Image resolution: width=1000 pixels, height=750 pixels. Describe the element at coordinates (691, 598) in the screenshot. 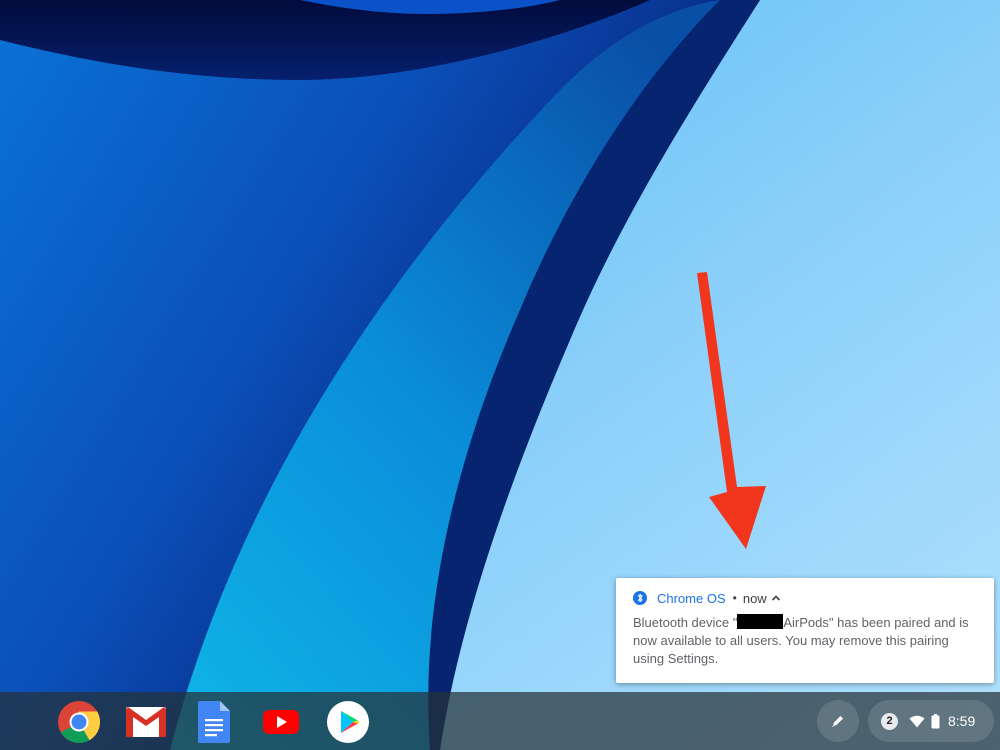

I see `notification-app-name: Chrome OS` at that location.